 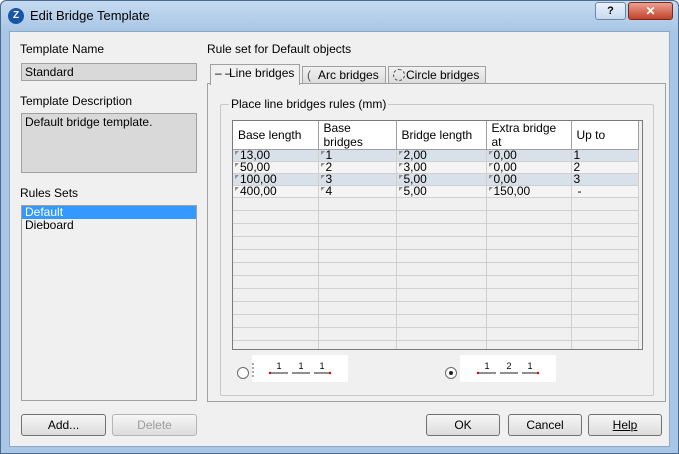 I want to click on cell-value: 5,00, so click(x=415, y=191).